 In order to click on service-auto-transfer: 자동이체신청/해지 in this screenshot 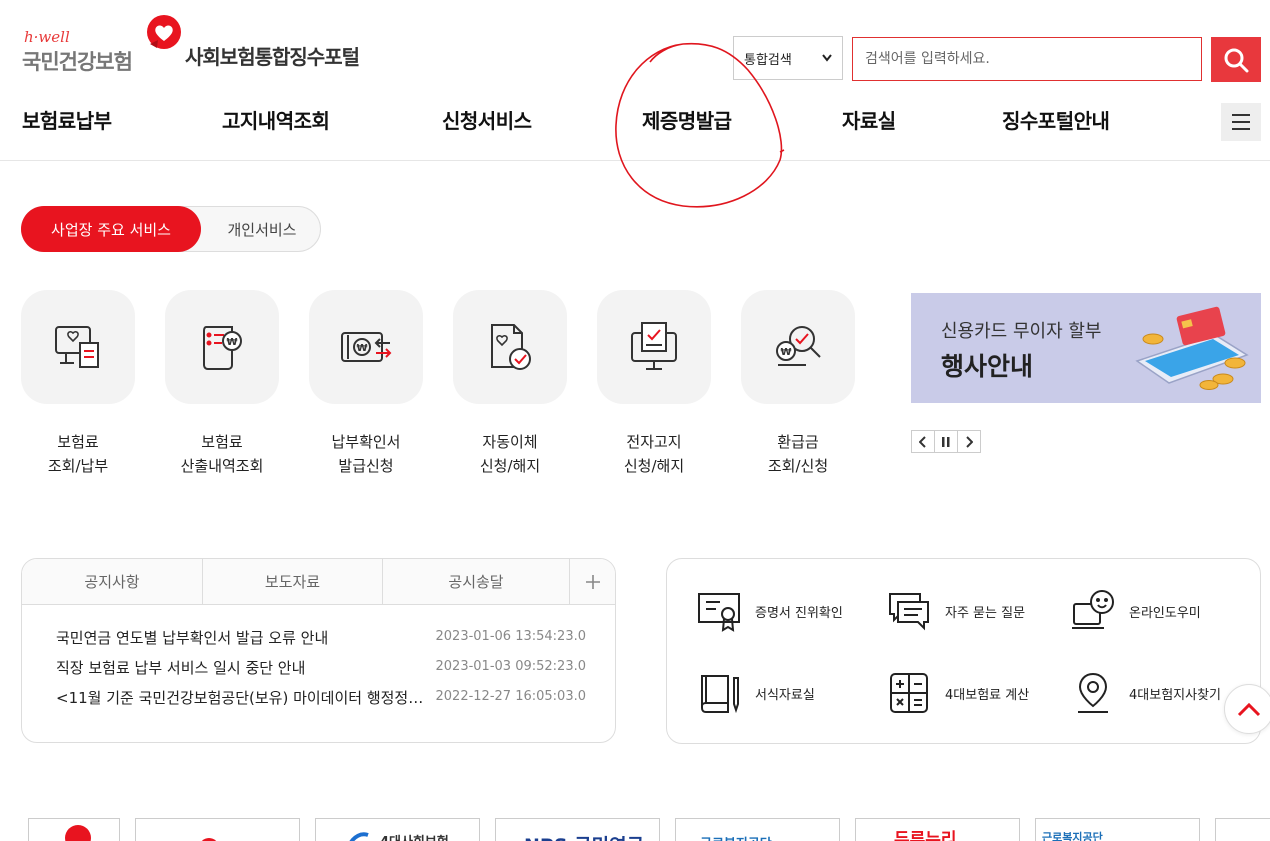, I will do `click(510, 384)`.